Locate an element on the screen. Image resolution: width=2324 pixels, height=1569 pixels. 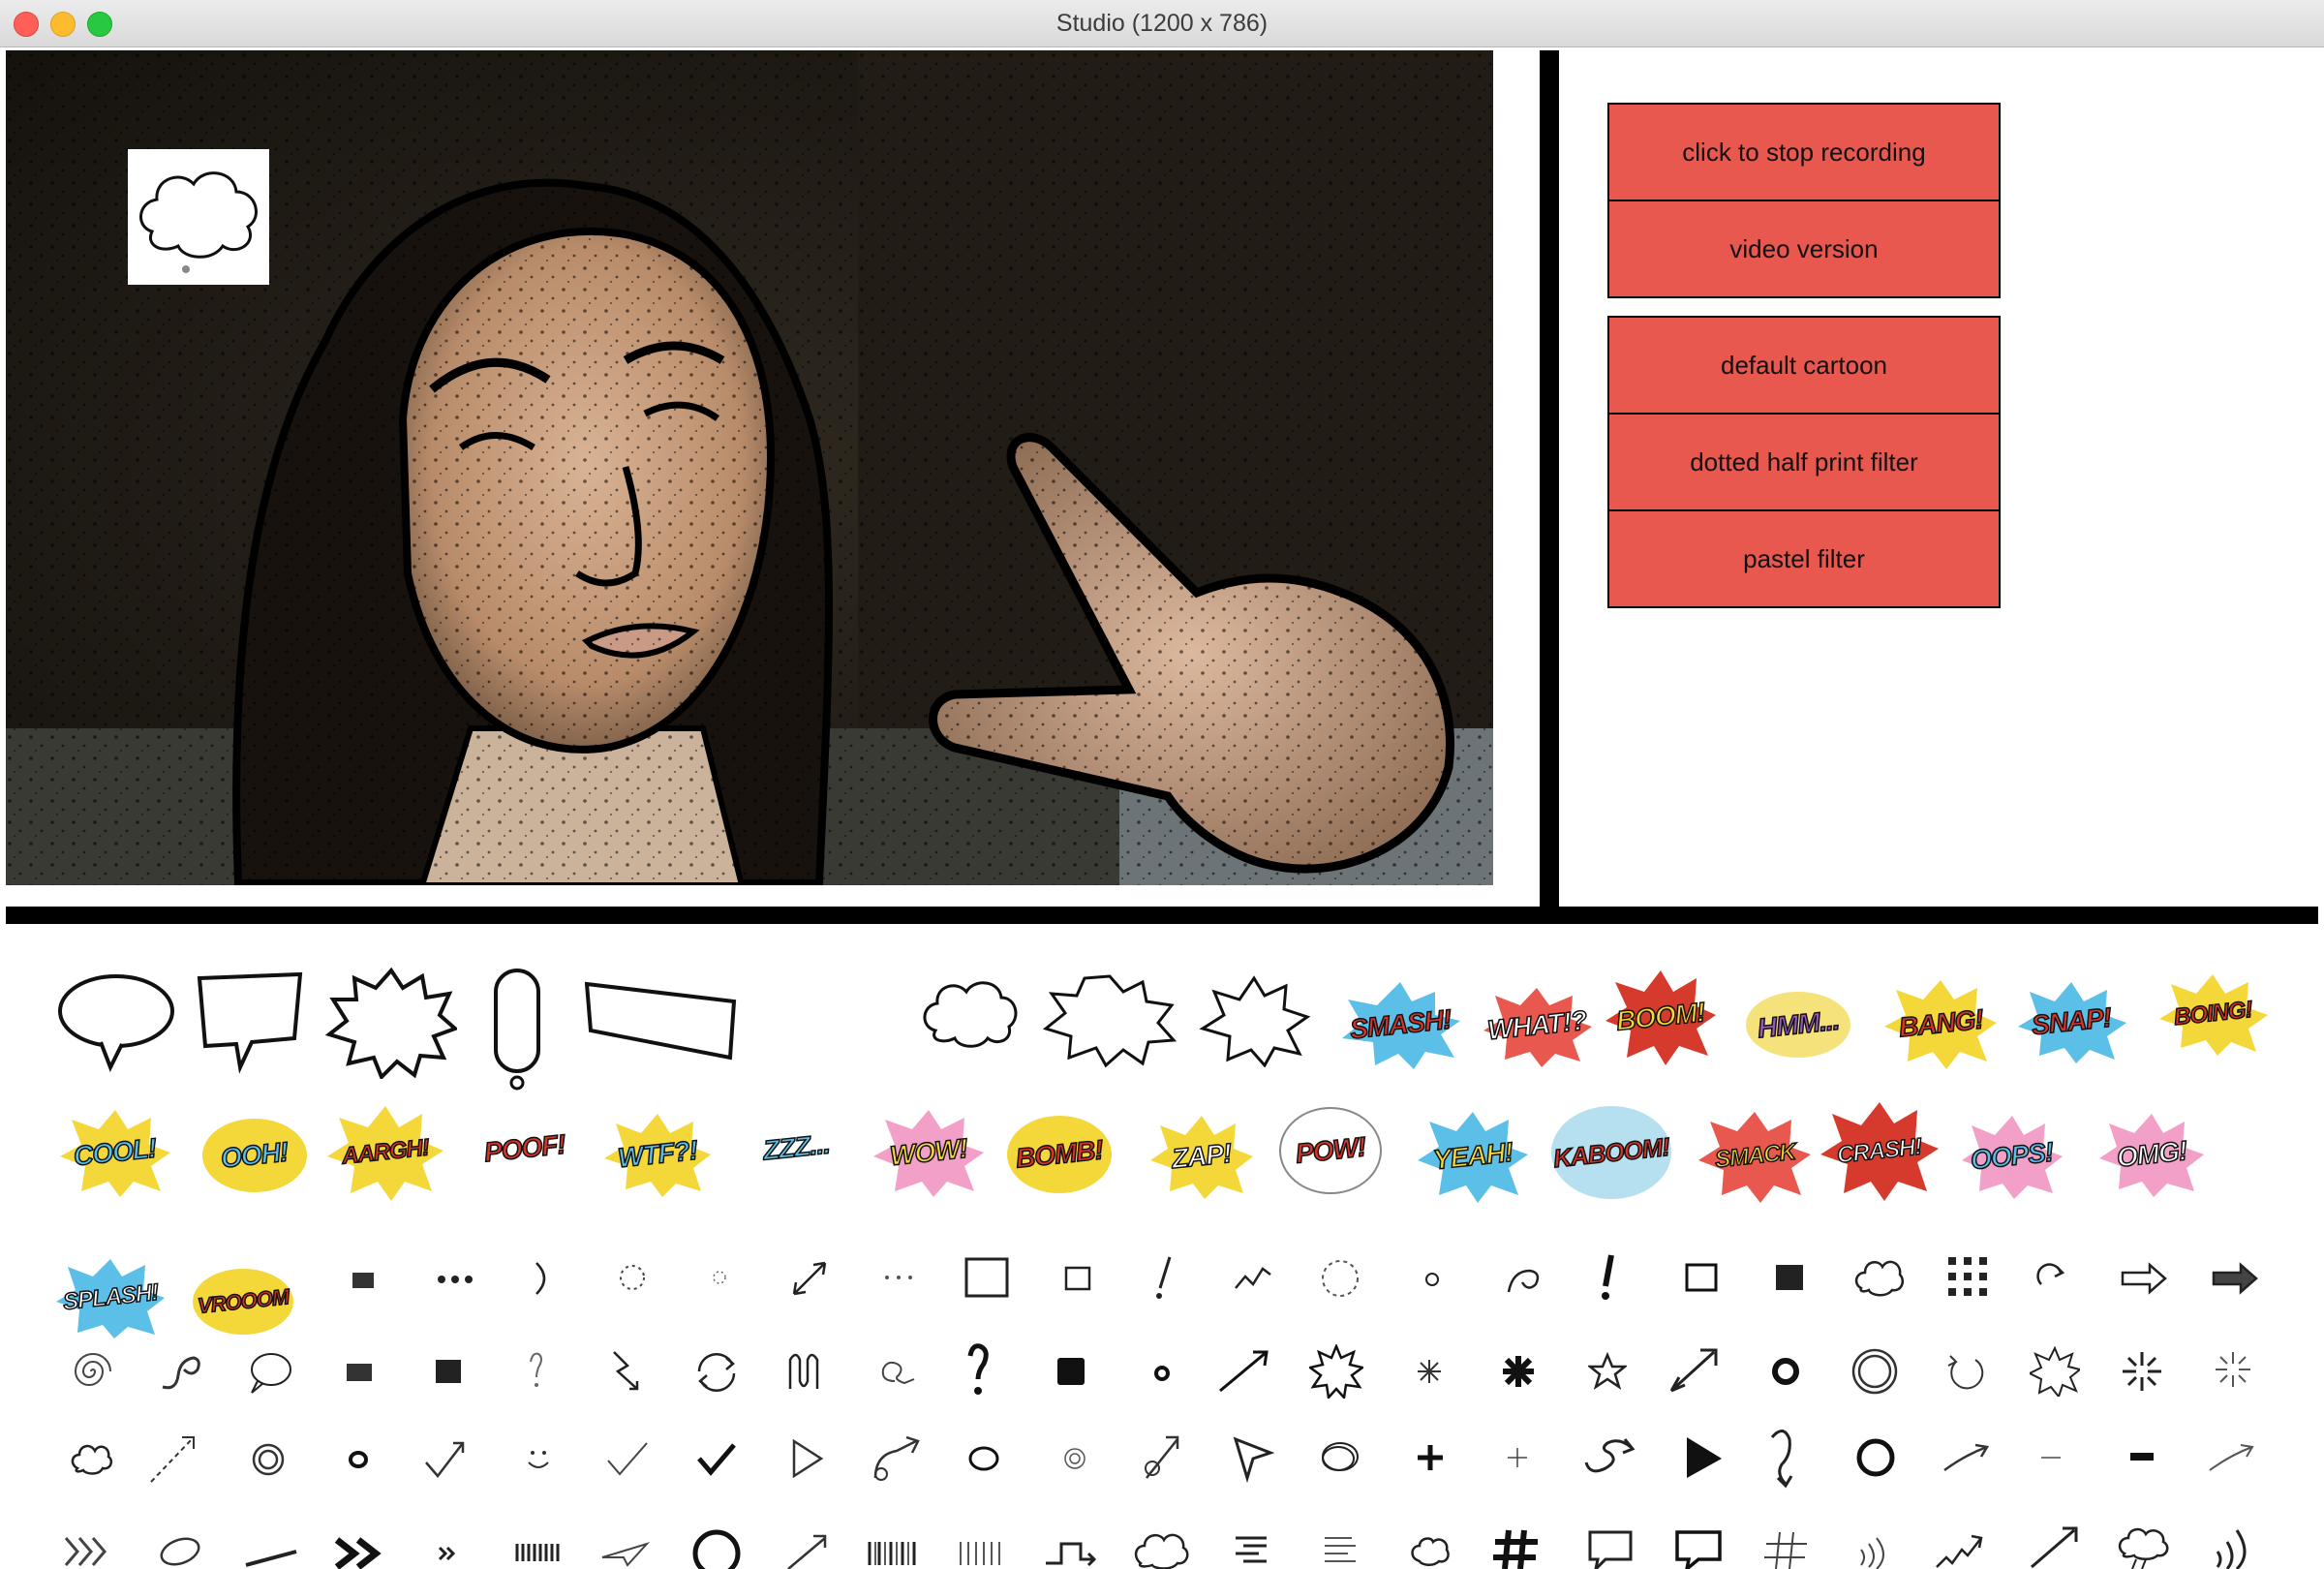
dash-bold-icon is located at coordinates (2142, 1456).